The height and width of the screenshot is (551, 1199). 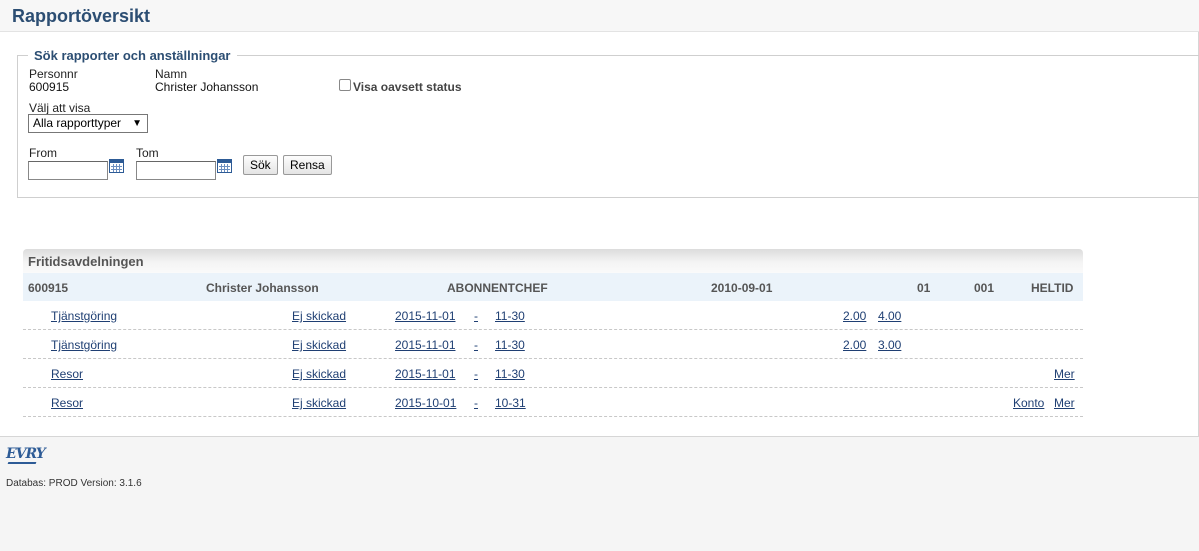 I want to click on report-type-select: Alla rapporttyper ▼, so click(x=88, y=123).